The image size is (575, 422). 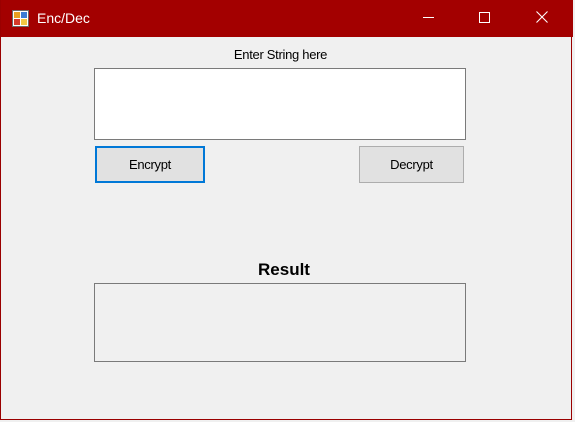 I want to click on decrypt-button: Decrypt, so click(x=411, y=164).